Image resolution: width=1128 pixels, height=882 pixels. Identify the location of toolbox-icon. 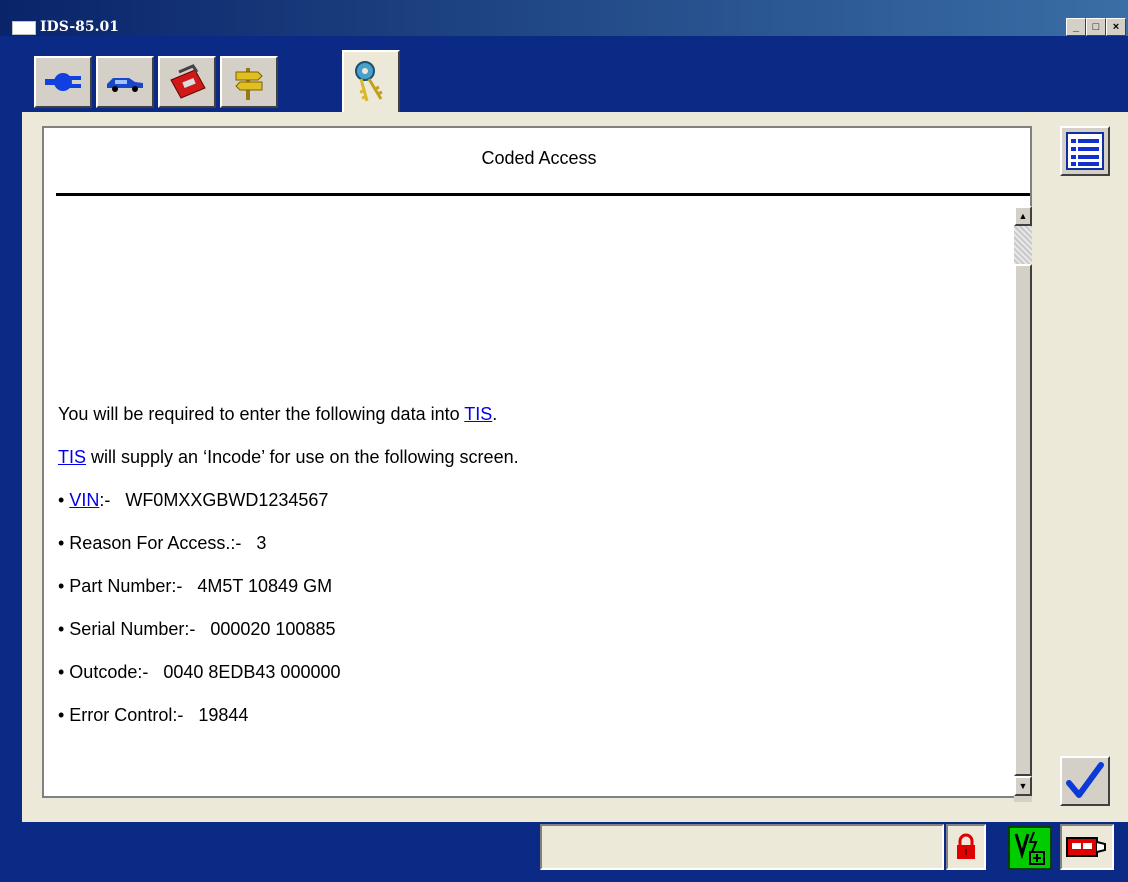
(188, 81).